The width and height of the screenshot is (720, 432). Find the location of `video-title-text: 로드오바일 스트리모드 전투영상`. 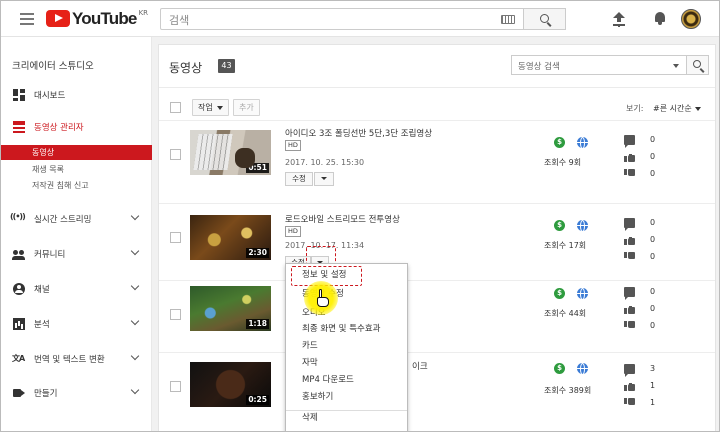

video-title-text: 로드오바일 스트리모드 전투영상 is located at coordinates (342, 220).